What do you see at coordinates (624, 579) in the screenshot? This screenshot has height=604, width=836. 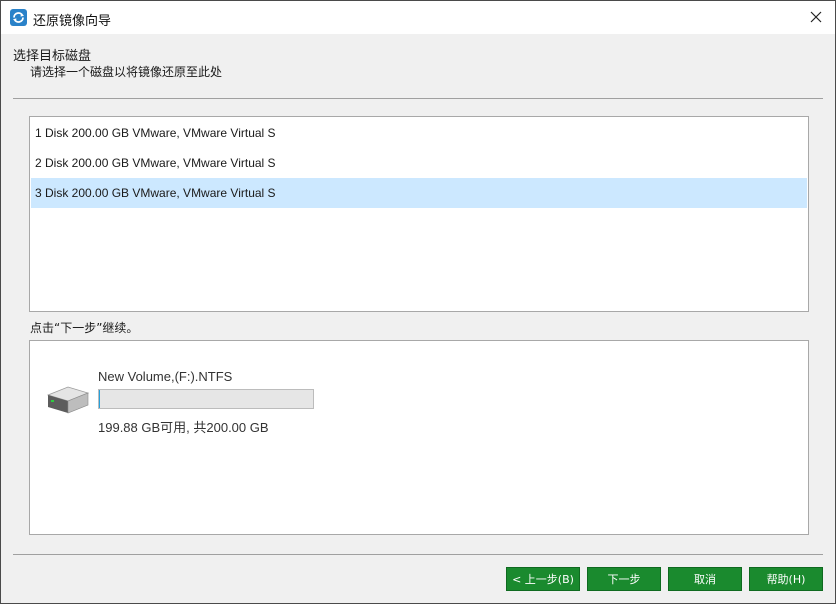 I see `next-button: 下一步` at bounding box center [624, 579].